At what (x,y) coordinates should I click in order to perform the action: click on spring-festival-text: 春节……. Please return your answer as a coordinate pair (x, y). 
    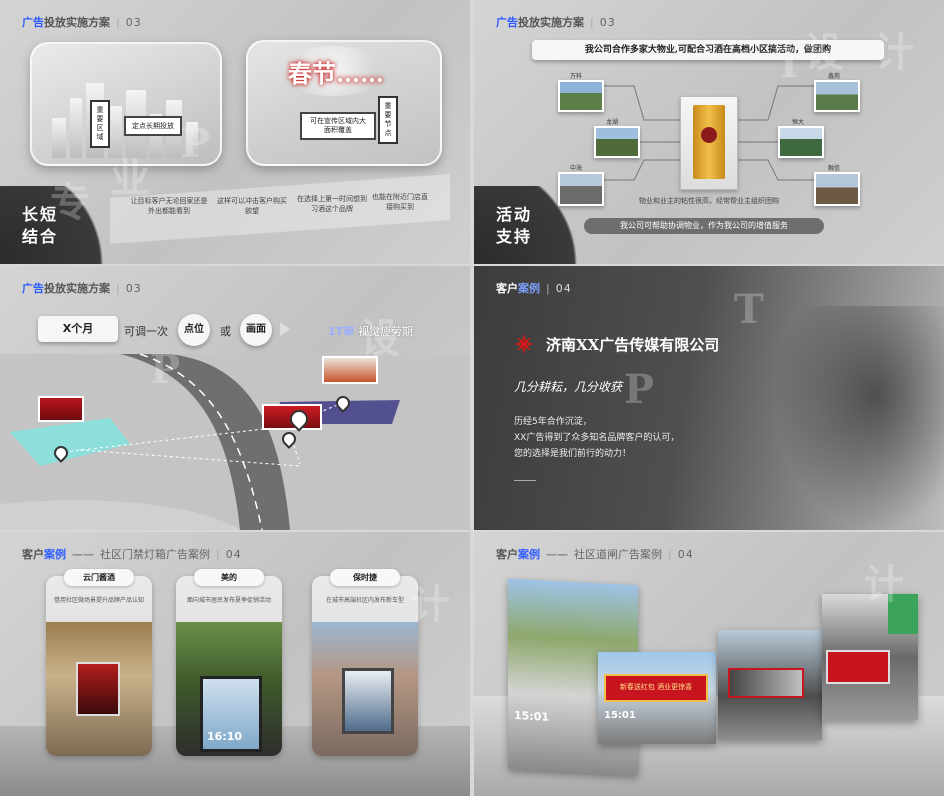
    Looking at the image, I should click on (336, 73).